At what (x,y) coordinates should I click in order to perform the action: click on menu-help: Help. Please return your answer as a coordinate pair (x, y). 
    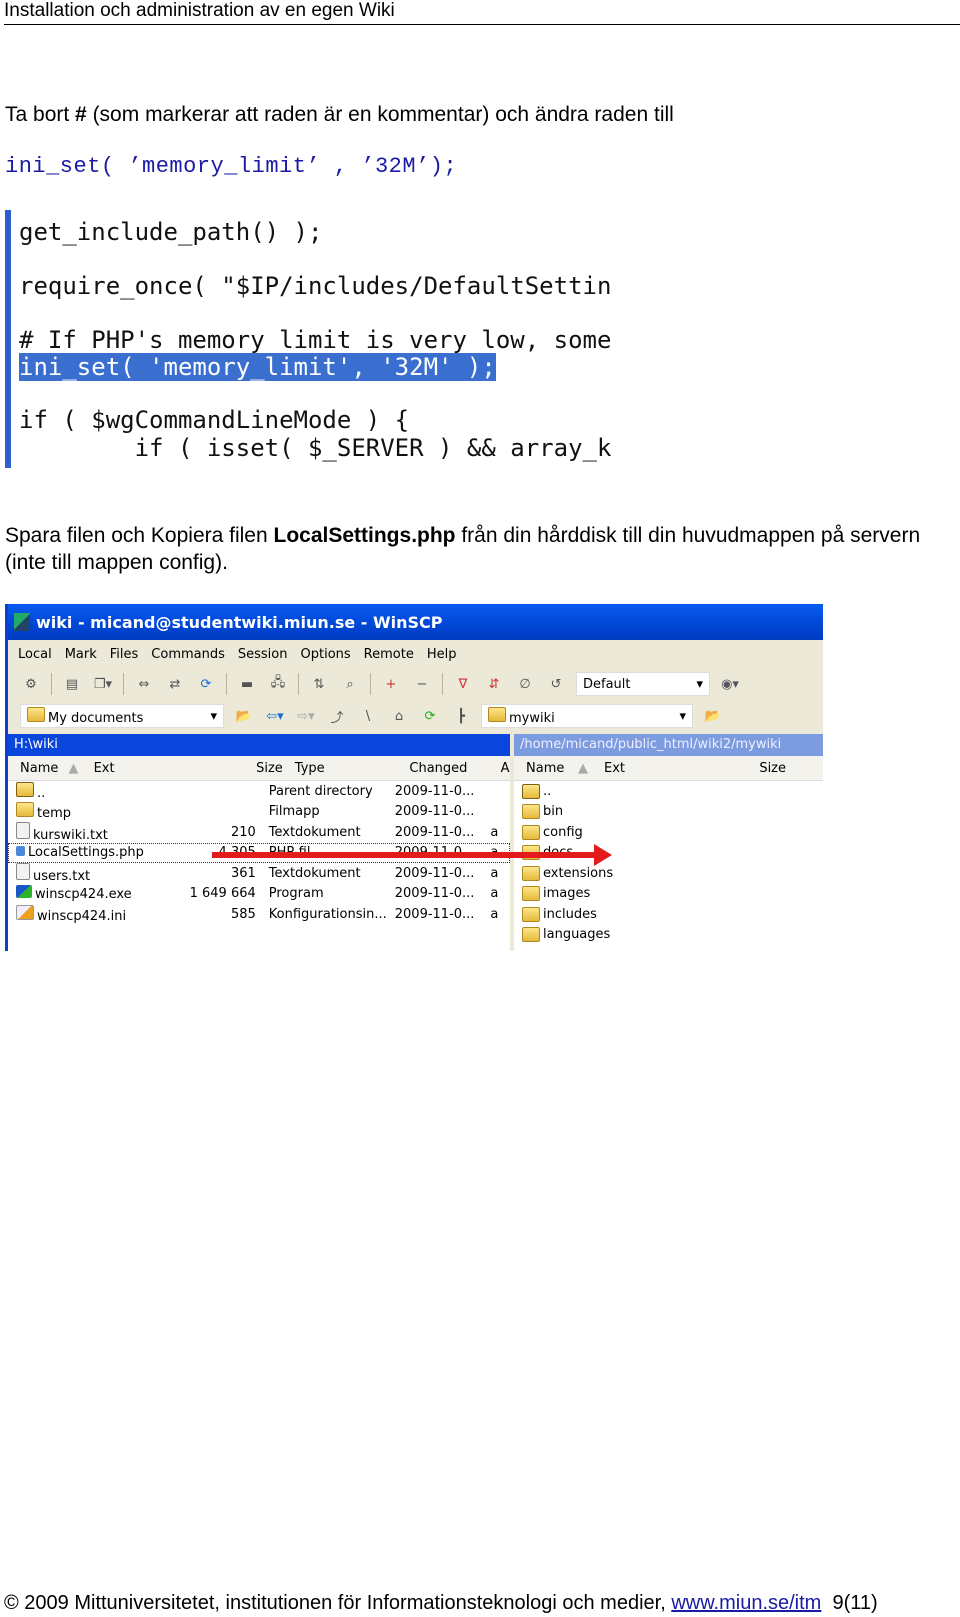
    Looking at the image, I should click on (442, 654).